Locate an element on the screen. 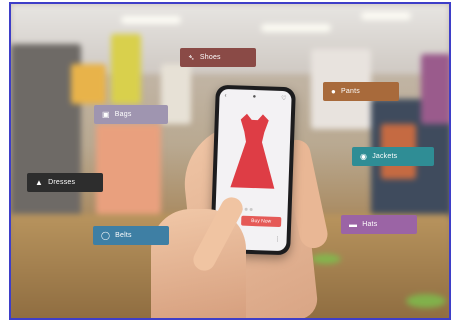 The width and height of the screenshot is (454, 322). buy-button: Buy Now is located at coordinates (261, 221).